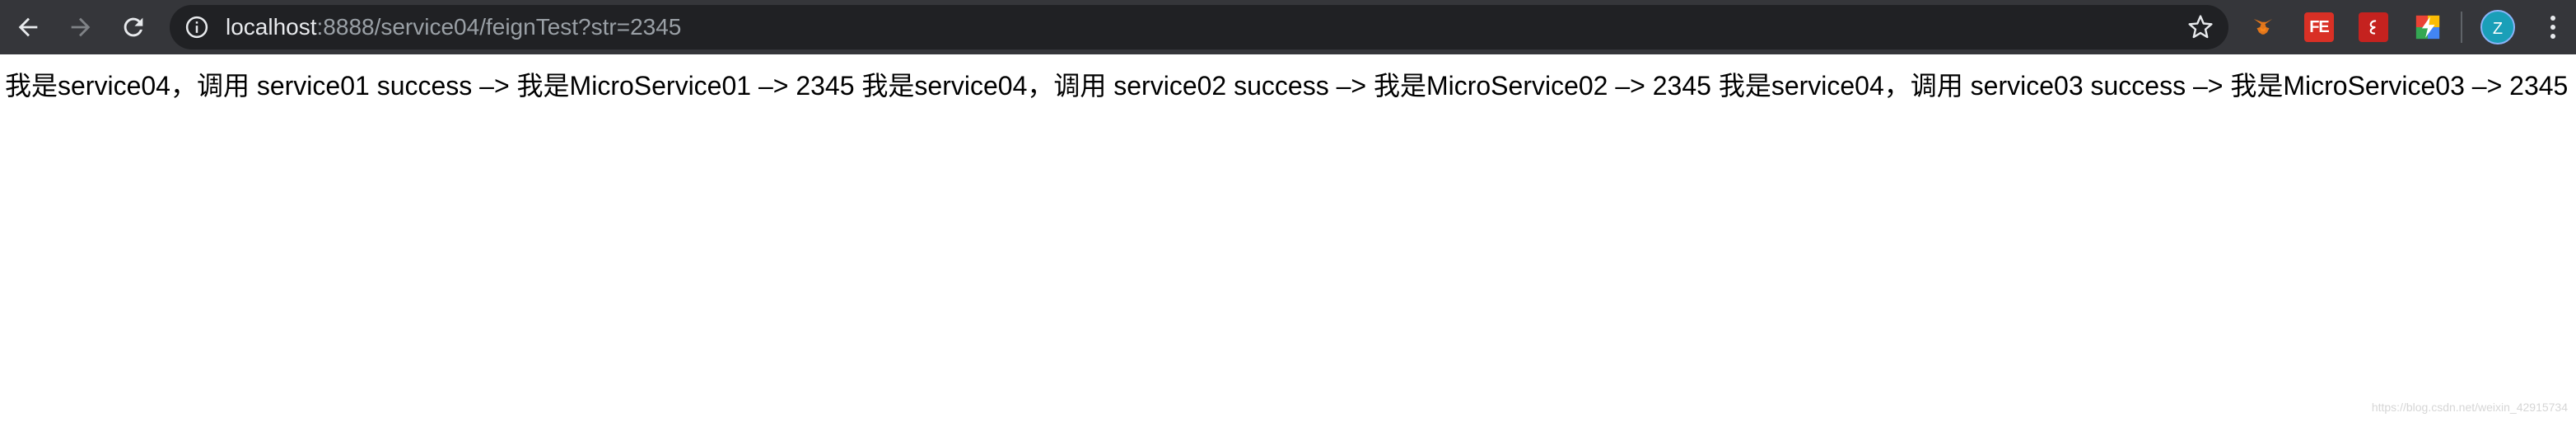 This screenshot has height=422, width=2576. I want to click on lightning-icon, so click(2427, 28).